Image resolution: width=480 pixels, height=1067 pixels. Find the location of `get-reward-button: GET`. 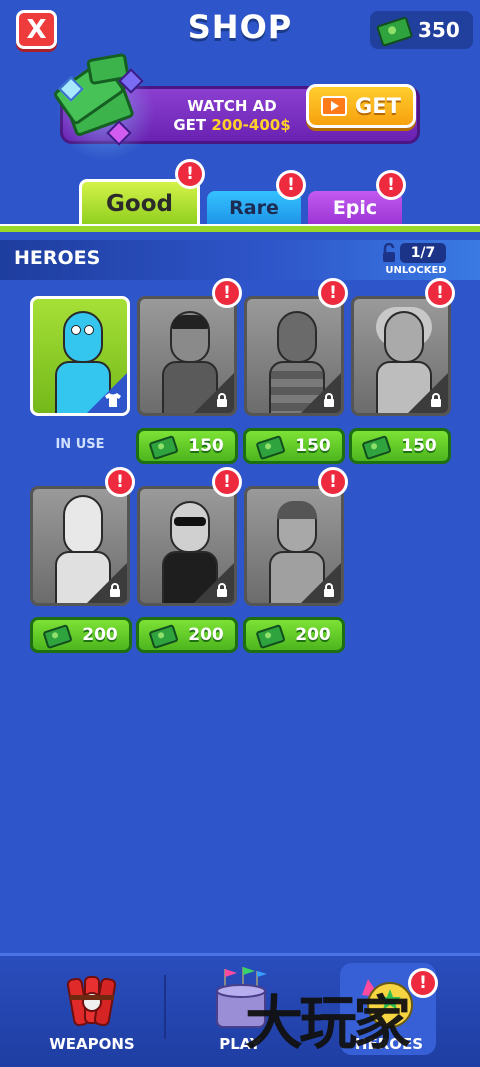

get-reward-button: GET is located at coordinates (361, 106).